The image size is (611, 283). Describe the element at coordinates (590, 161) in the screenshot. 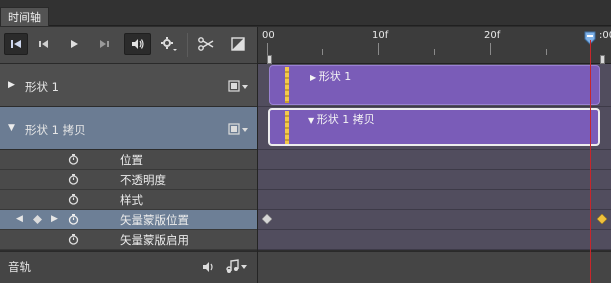

I see `playhead-line` at that location.